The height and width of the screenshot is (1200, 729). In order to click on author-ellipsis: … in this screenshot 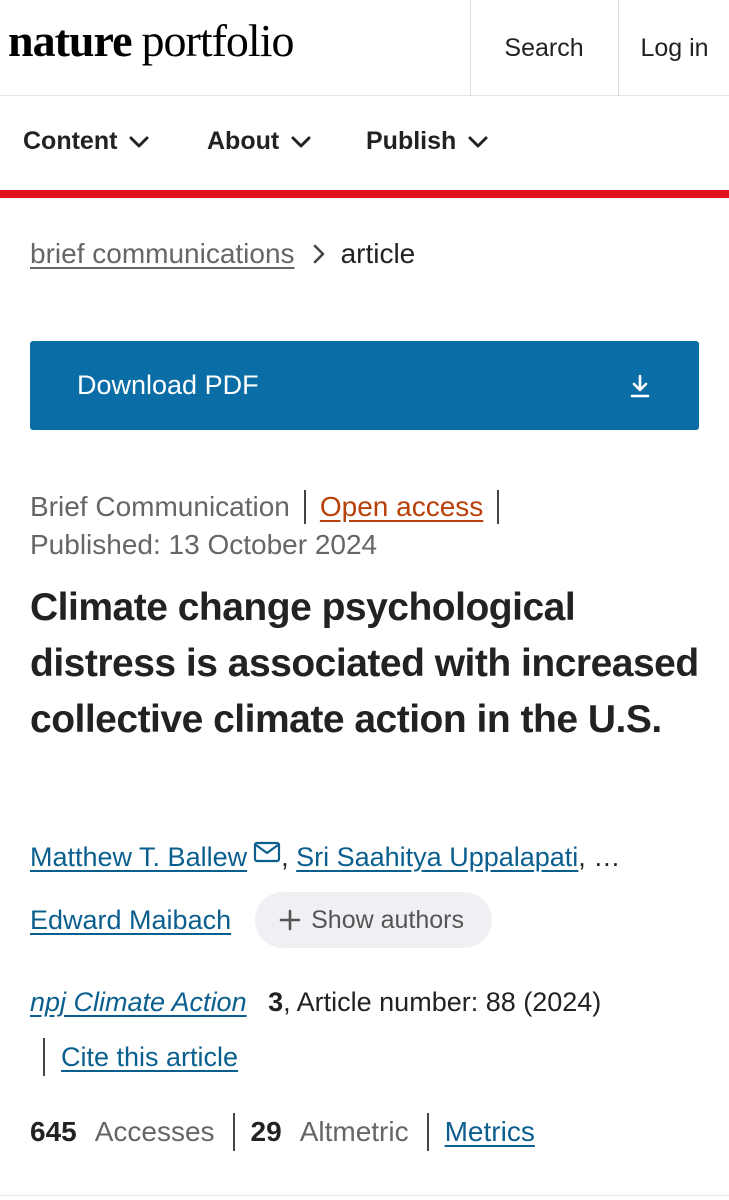, I will do `click(607, 857)`.